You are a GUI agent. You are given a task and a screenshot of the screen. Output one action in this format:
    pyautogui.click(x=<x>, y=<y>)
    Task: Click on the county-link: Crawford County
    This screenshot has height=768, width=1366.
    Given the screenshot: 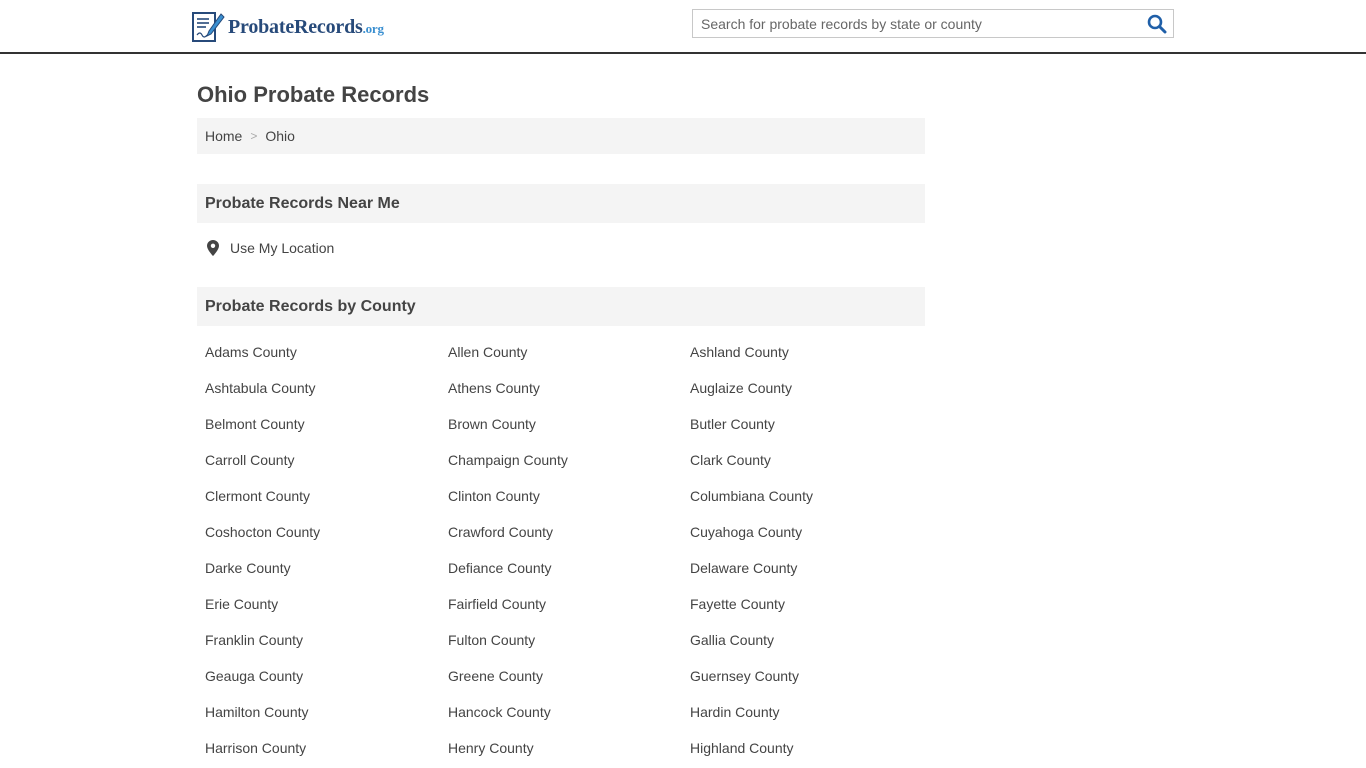 What is the action you would take?
    pyautogui.click(x=569, y=532)
    